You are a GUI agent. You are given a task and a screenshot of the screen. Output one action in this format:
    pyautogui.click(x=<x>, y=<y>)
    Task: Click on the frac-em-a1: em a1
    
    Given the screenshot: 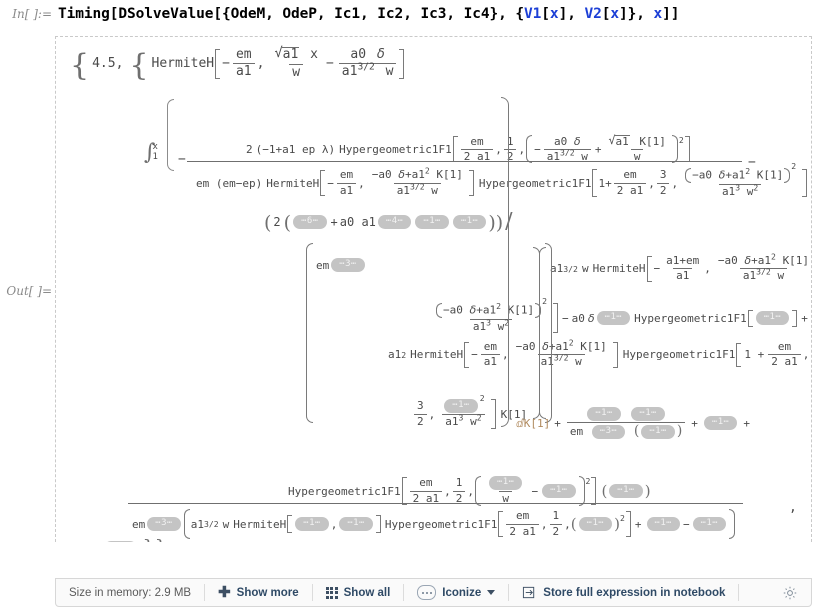 What is the action you would take?
    pyautogui.click(x=243, y=63)
    